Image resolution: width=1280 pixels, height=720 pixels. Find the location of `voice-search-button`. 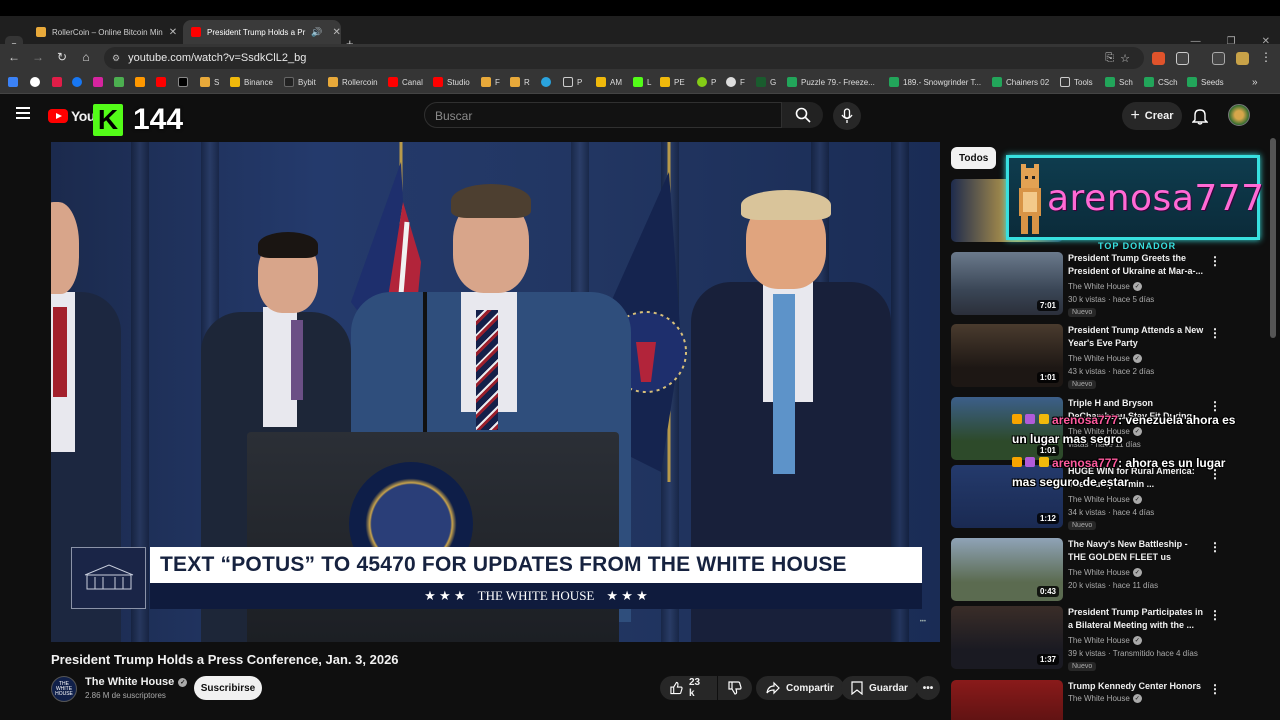

voice-search-button is located at coordinates (847, 116).